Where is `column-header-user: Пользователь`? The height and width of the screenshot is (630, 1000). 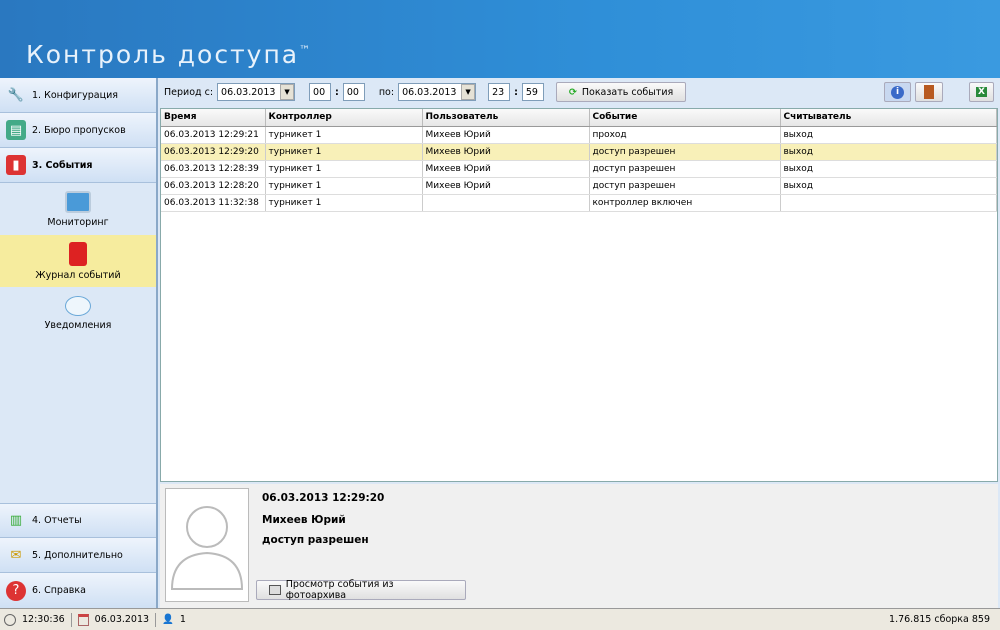 column-header-user: Пользователь is located at coordinates (506, 118).